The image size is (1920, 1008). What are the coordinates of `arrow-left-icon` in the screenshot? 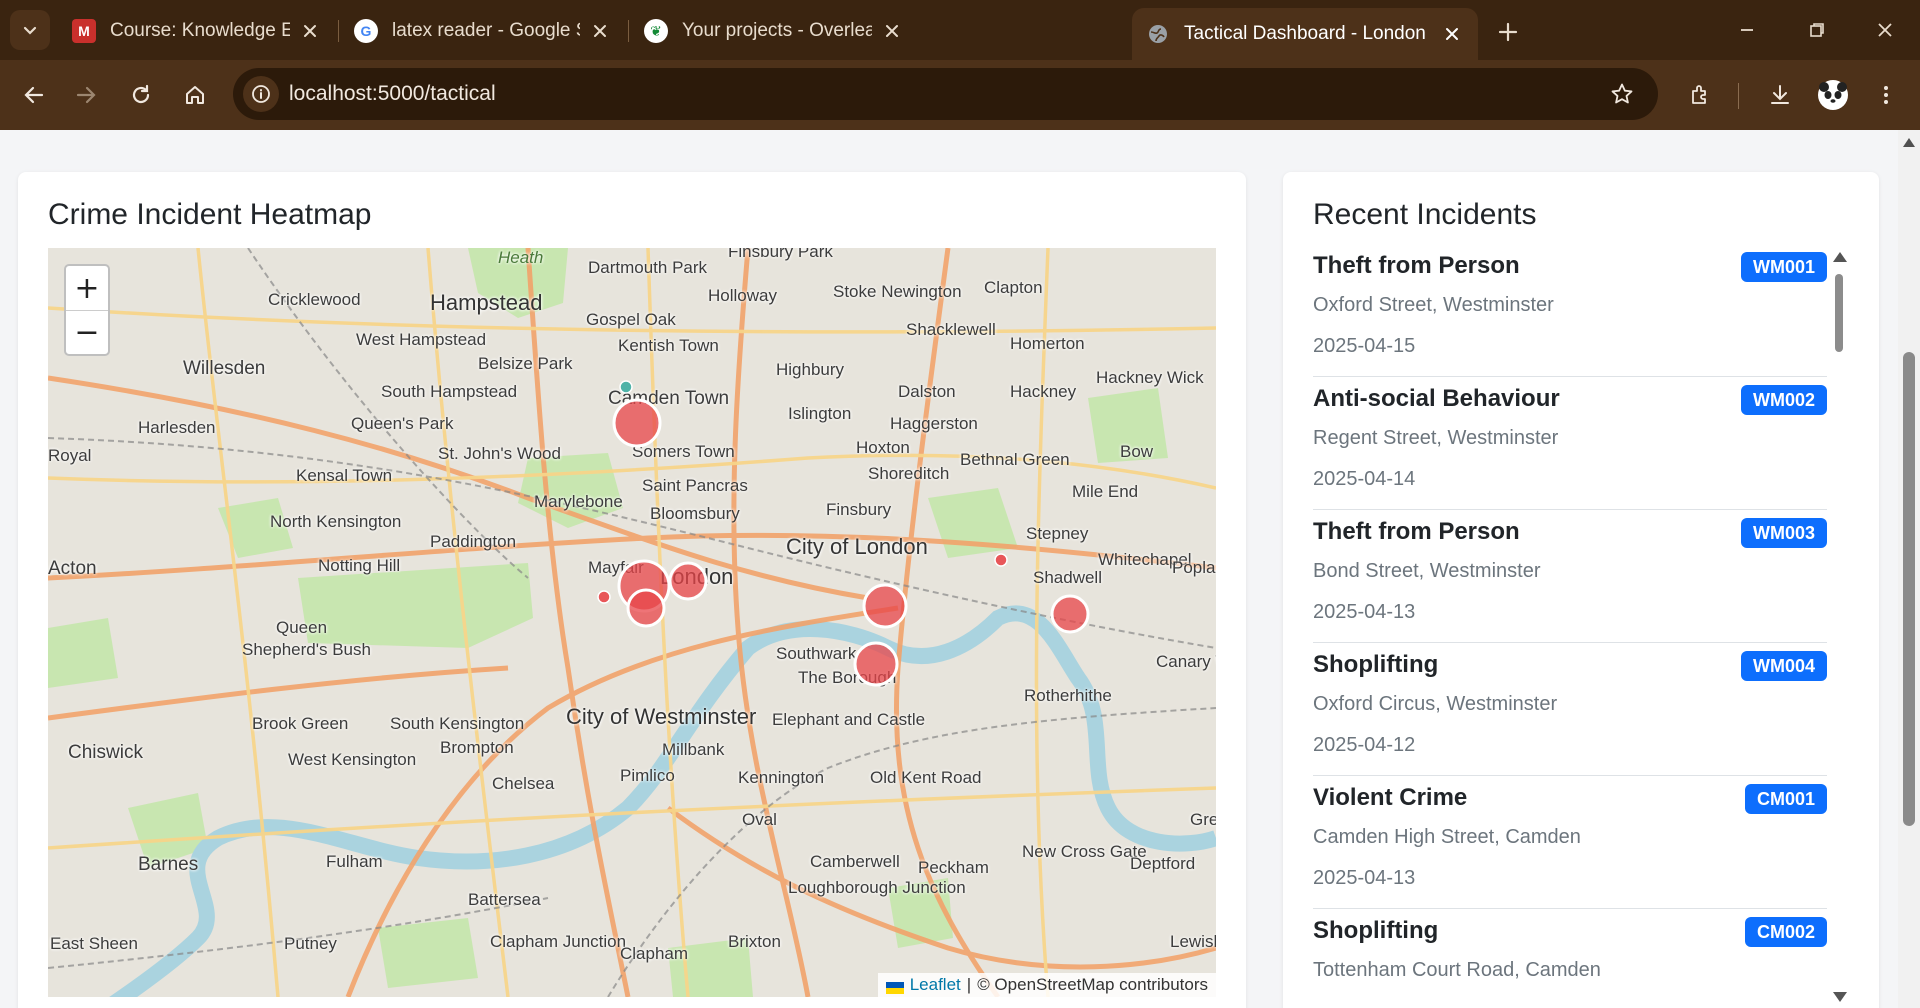 It's located at (34, 95).